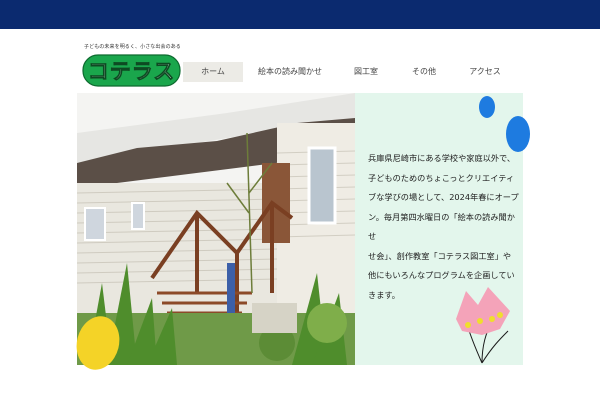 The width and height of the screenshot is (600, 400). Describe the element at coordinates (290, 72) in the screenshot. I see `nav-picture-book-reading: 絵本の読み聞かせ` at that location.